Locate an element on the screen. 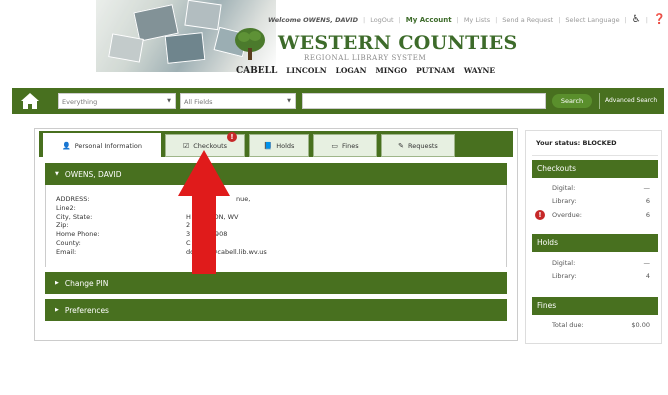 This screenshot has width=668, height=395. money-icon: ▭ is located at coordinates (335, 145).